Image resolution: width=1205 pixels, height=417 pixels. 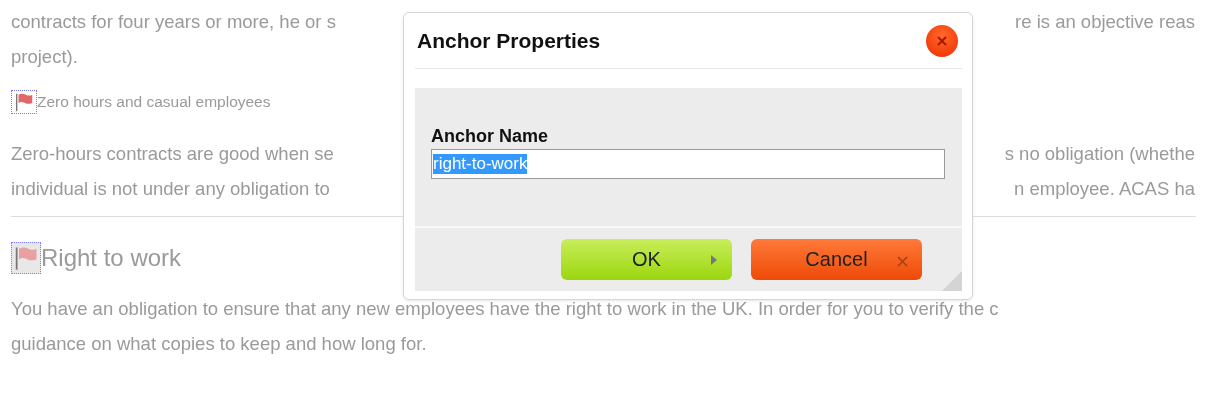 What do you see at coordinates (1099, 153) in the screenshot?
I see `paragraph-text: s no obligation (whethe` at bounding box center [1099, 153].